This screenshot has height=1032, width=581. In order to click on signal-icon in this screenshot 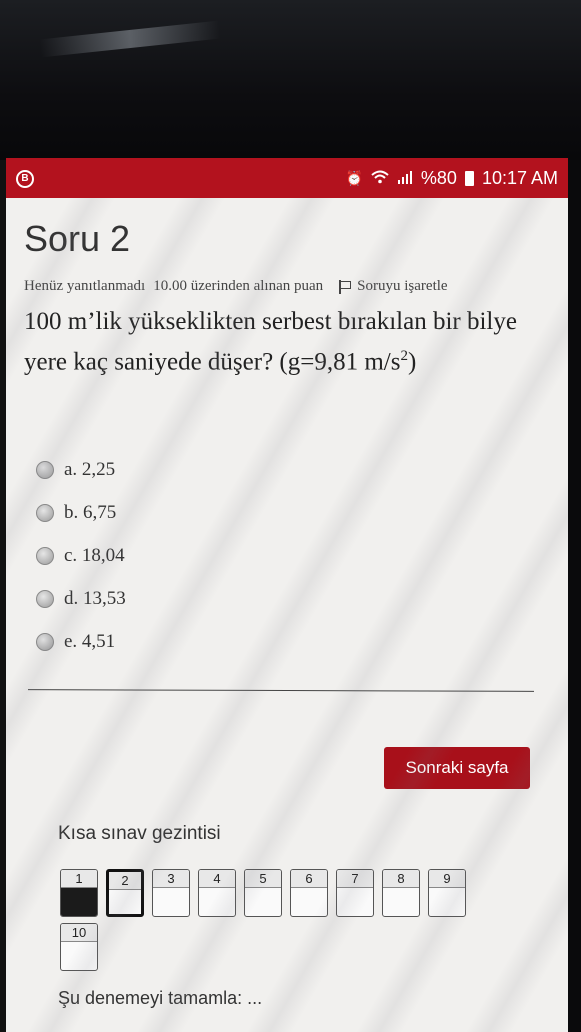, I will do `click(405, 178)`.